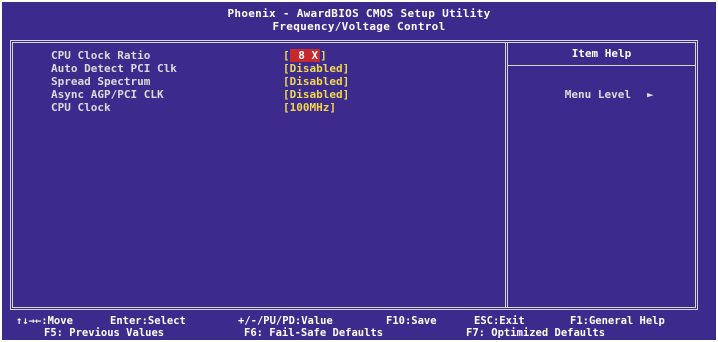 This screenshot has width=718, height=342. I want to click on key-hint-move: ↑↓→←:Move, so click(44, 321).